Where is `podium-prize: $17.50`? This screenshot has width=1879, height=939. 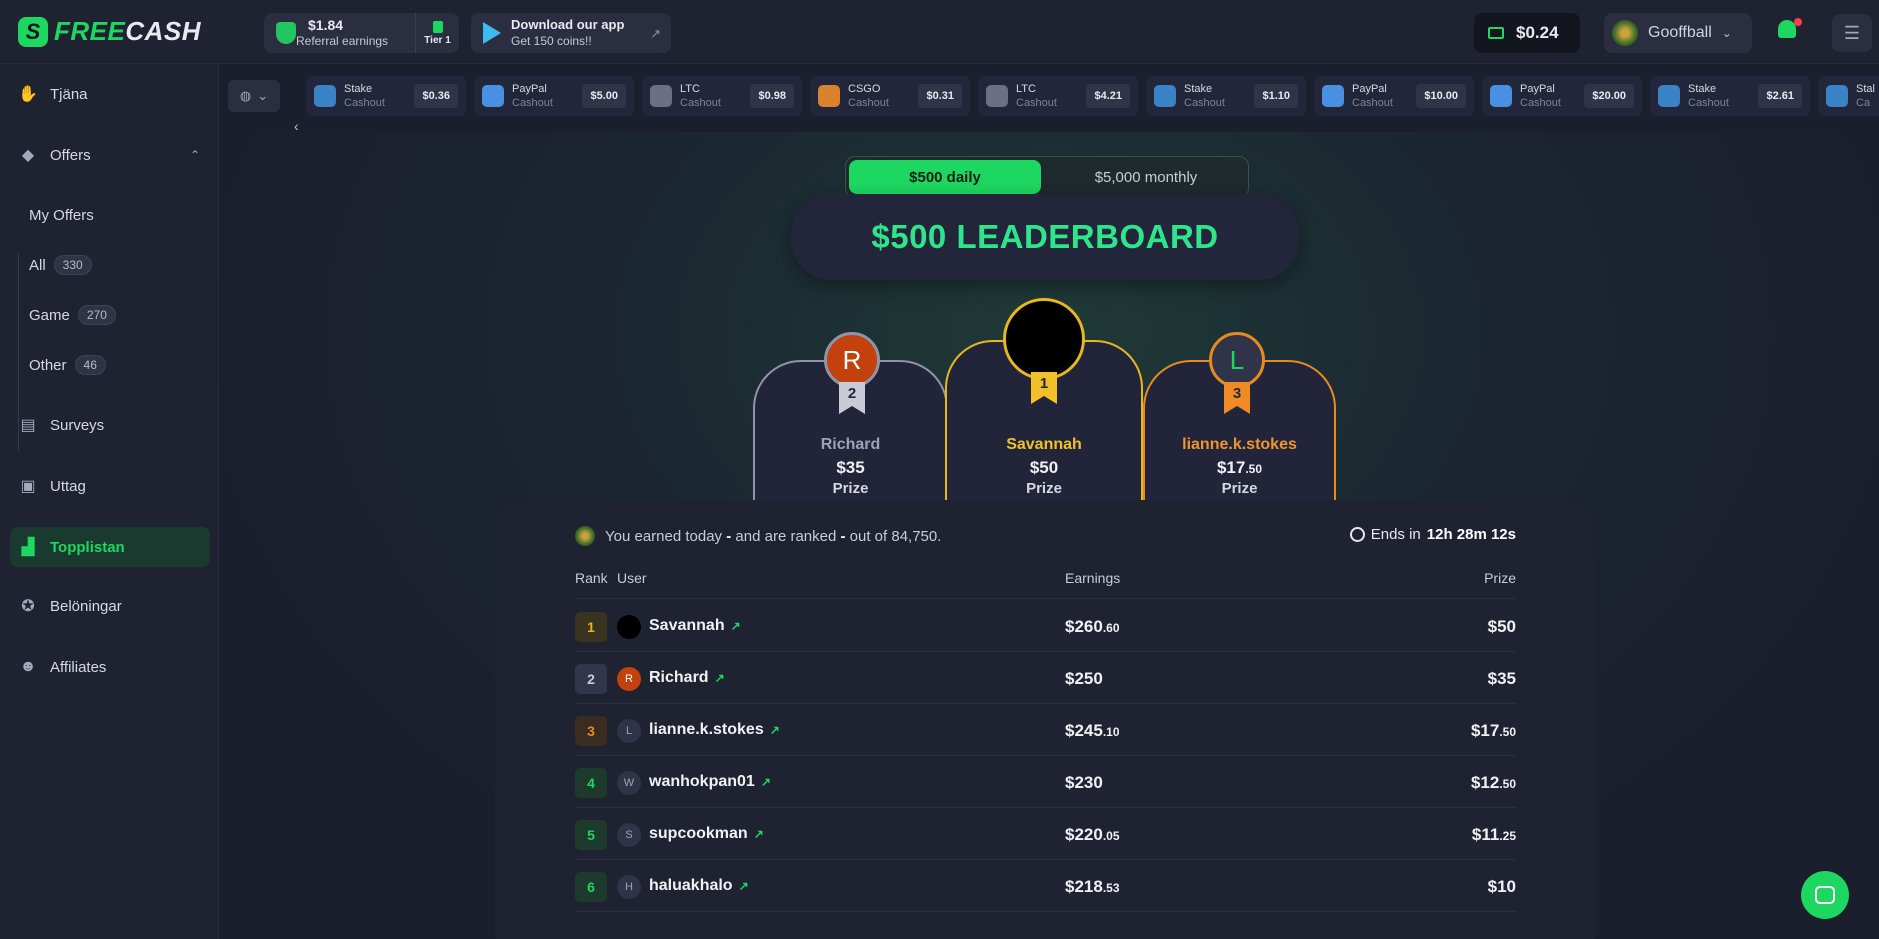
podium-prize: $17.50 is located at coordinates (1239, 467).